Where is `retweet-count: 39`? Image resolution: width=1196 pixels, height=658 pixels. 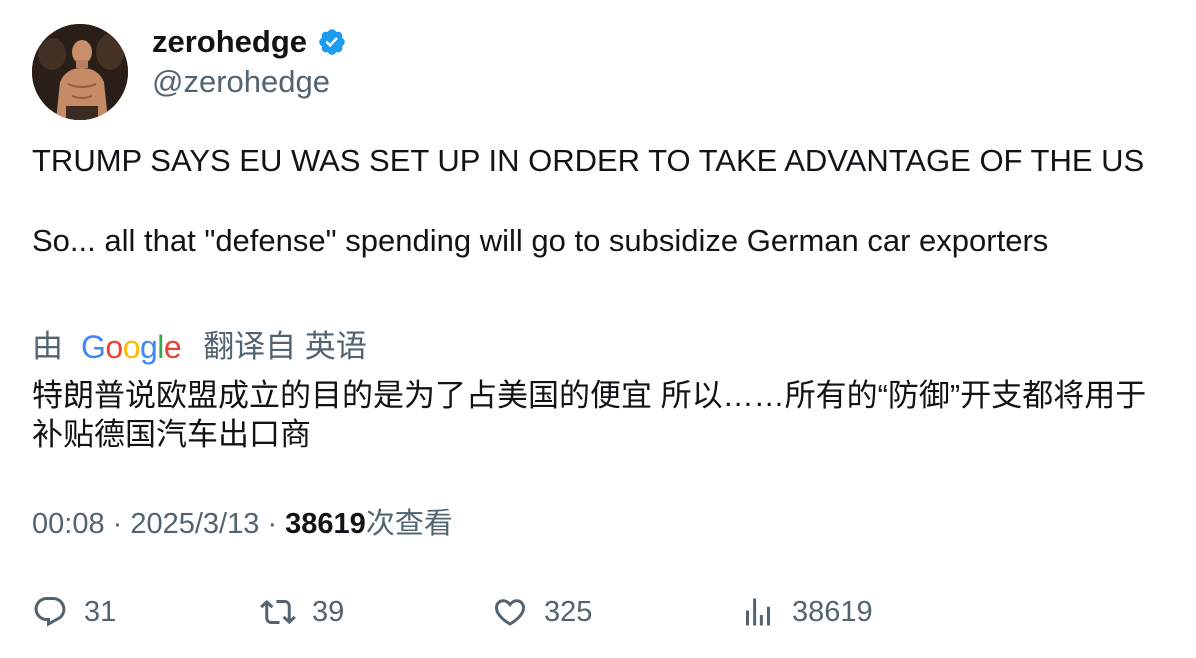 retweet-count: 39 is located at coordinates (328, 611).